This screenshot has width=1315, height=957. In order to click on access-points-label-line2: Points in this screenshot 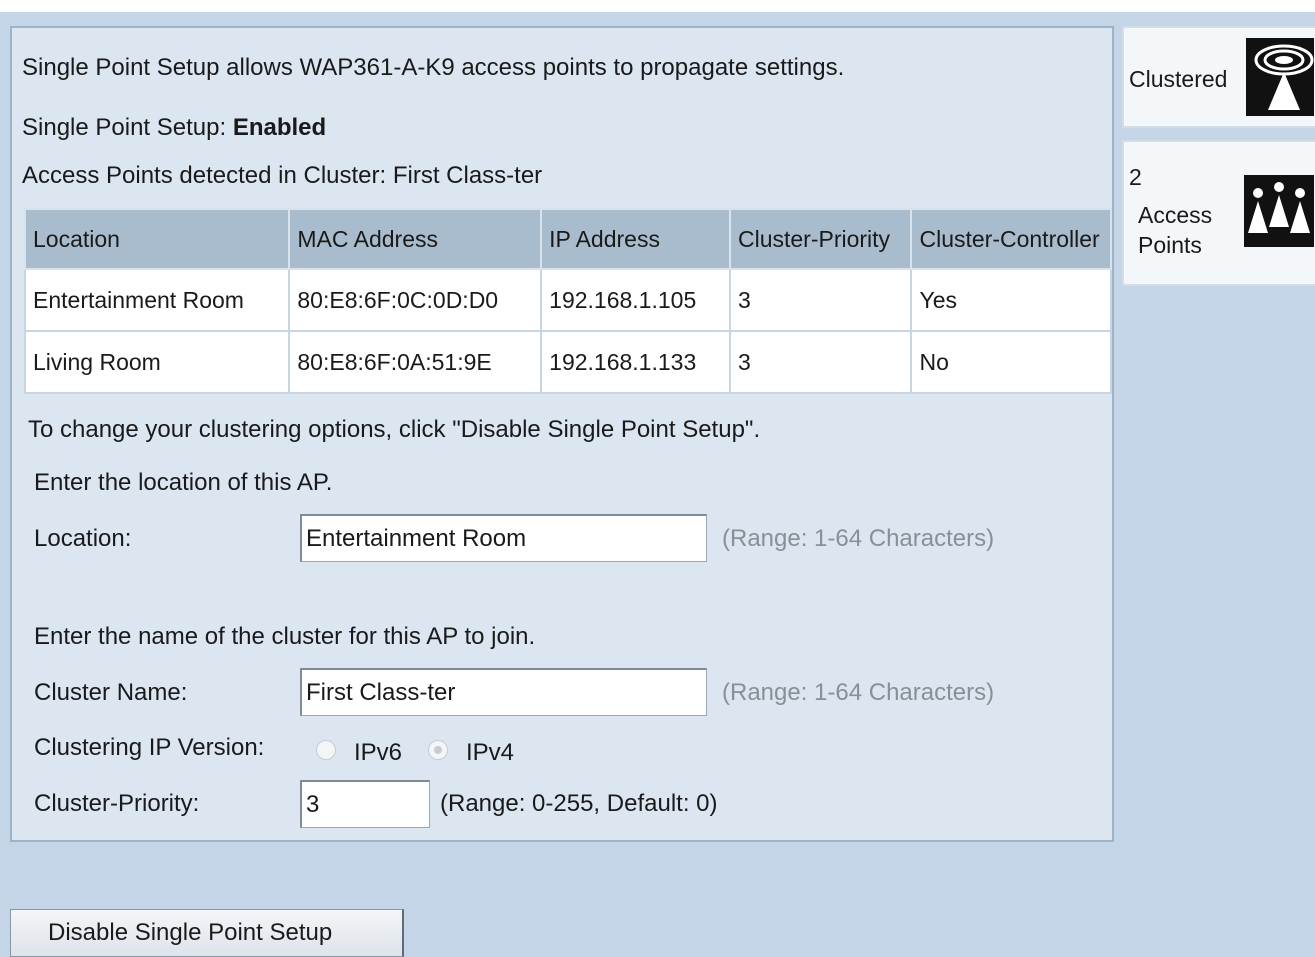, I will do `click(1170, 245)`.